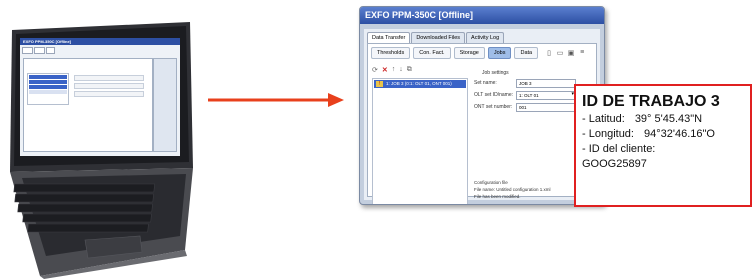  What do you see at coordinates (409, 70) in the screenshot?
I see `copy-icon: ⧉` at bounding box center [409, 70].